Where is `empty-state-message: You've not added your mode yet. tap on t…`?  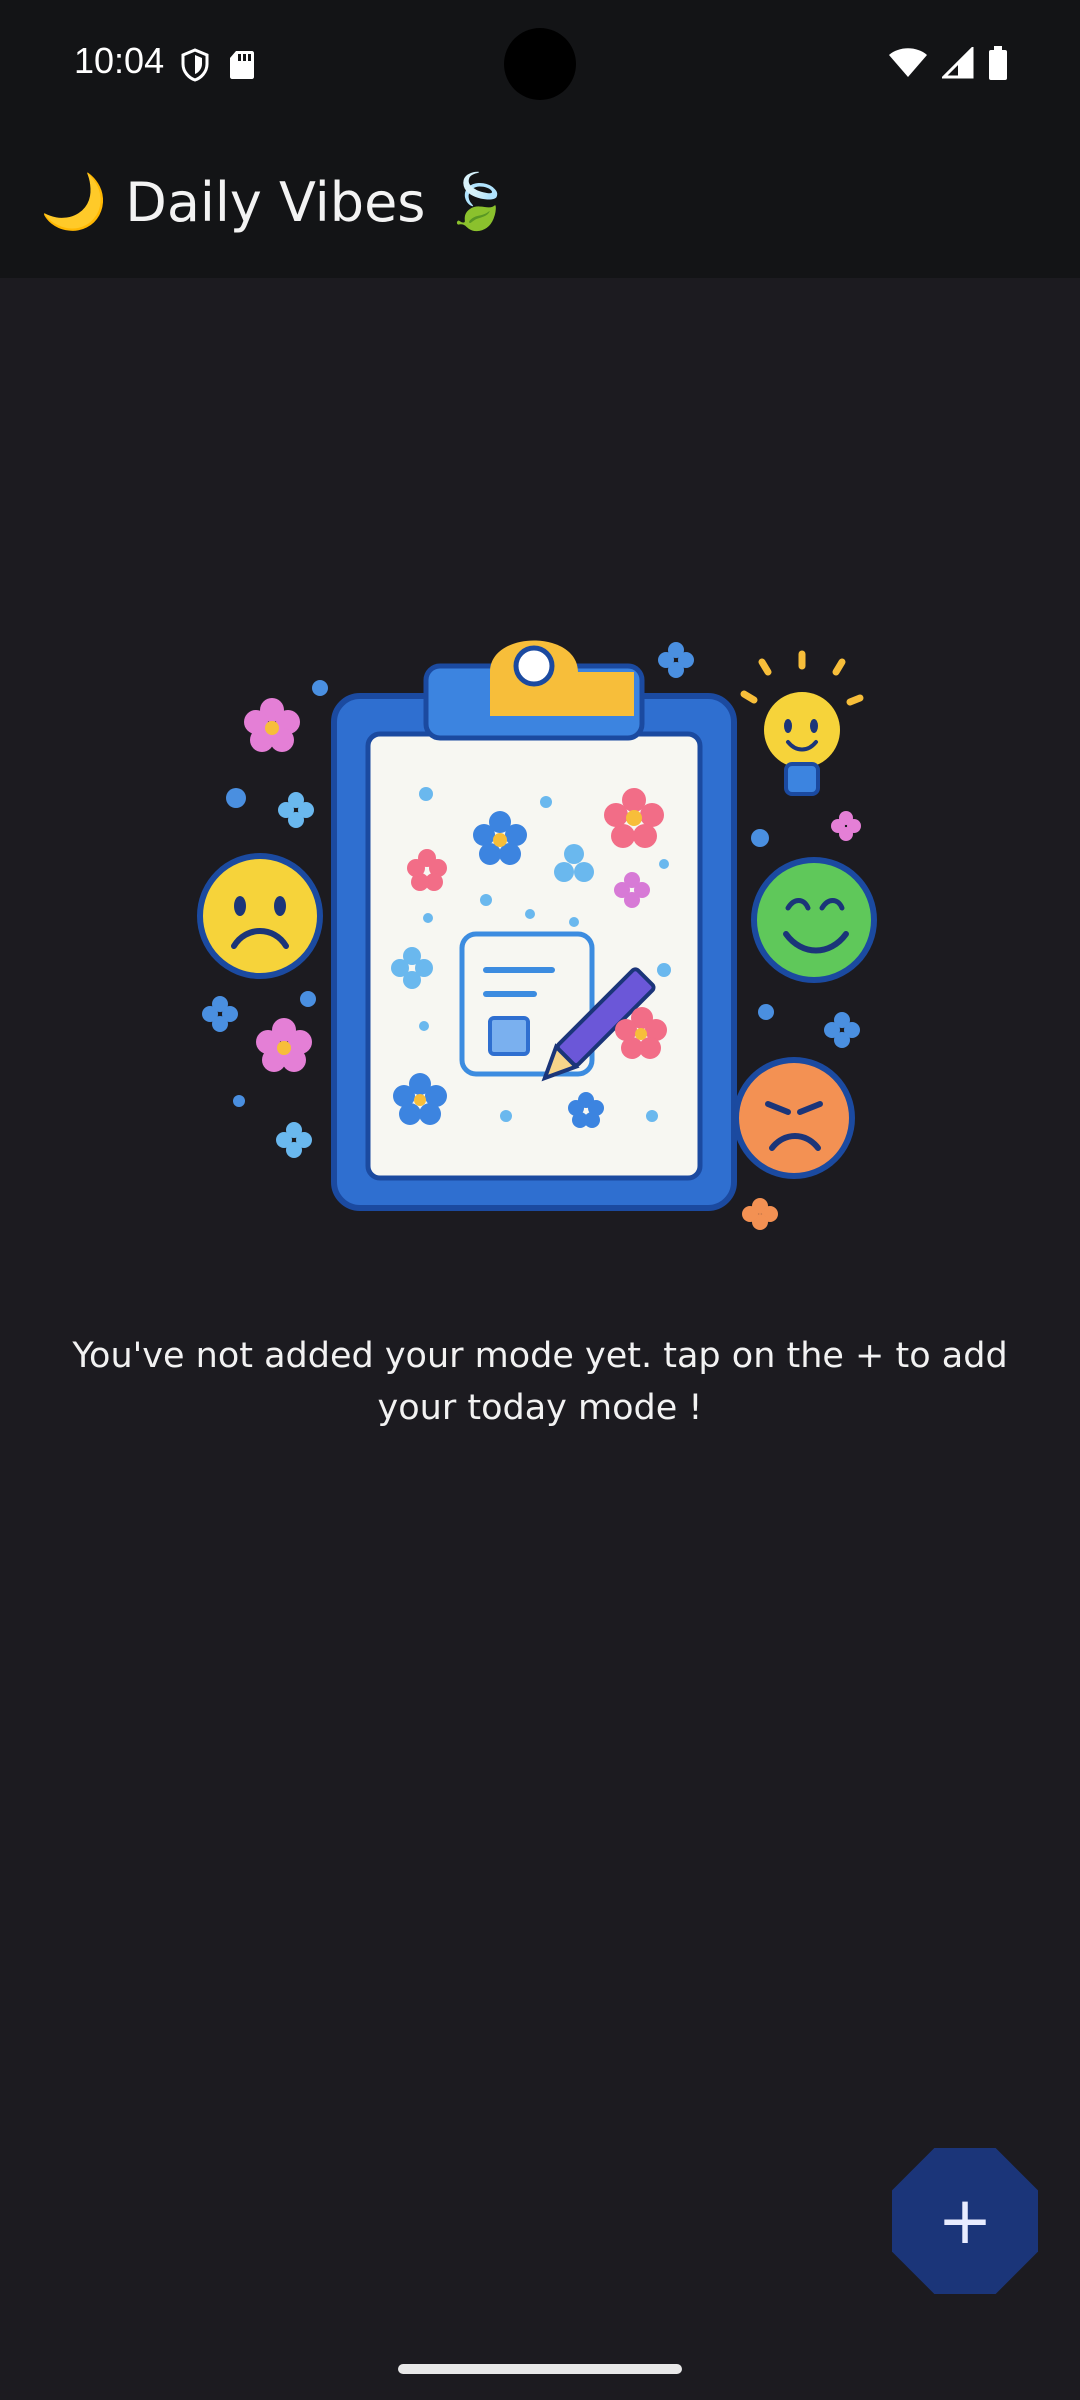 empty-state-message: You've not added your mode yet. tap on t… is located at coordinates (540, 1382).